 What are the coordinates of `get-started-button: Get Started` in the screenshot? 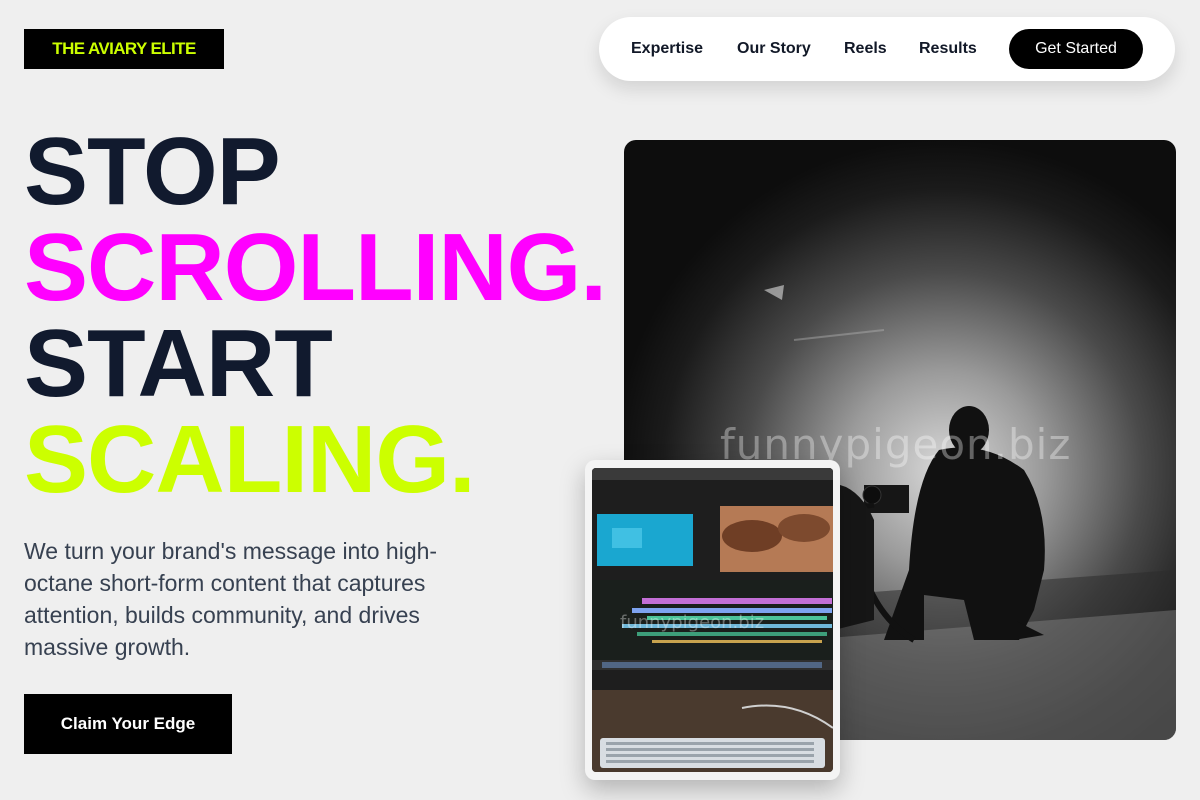 It's located at (1076, 49).